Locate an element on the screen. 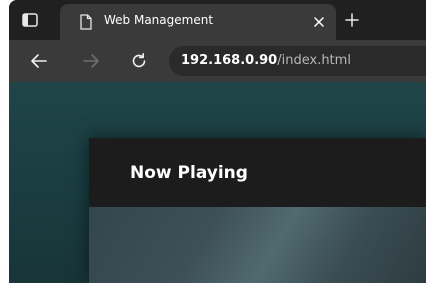 The width and height of the screenshot is (426, 283). url-host: 192.168.0.90 is located at coordinates (229, 60).